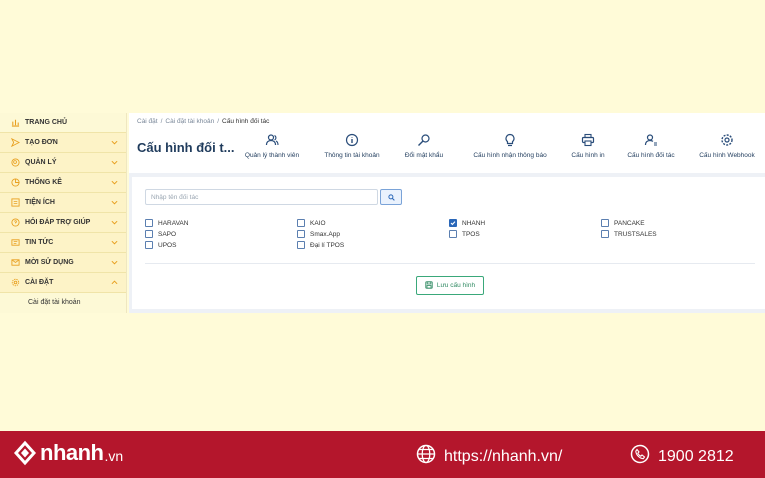 The image size is (765, 478). Describe the element at coordinates (63, 243) in the screenshot. I see `sidebar-item-tin-tuc: TIN TỨC` at that location.